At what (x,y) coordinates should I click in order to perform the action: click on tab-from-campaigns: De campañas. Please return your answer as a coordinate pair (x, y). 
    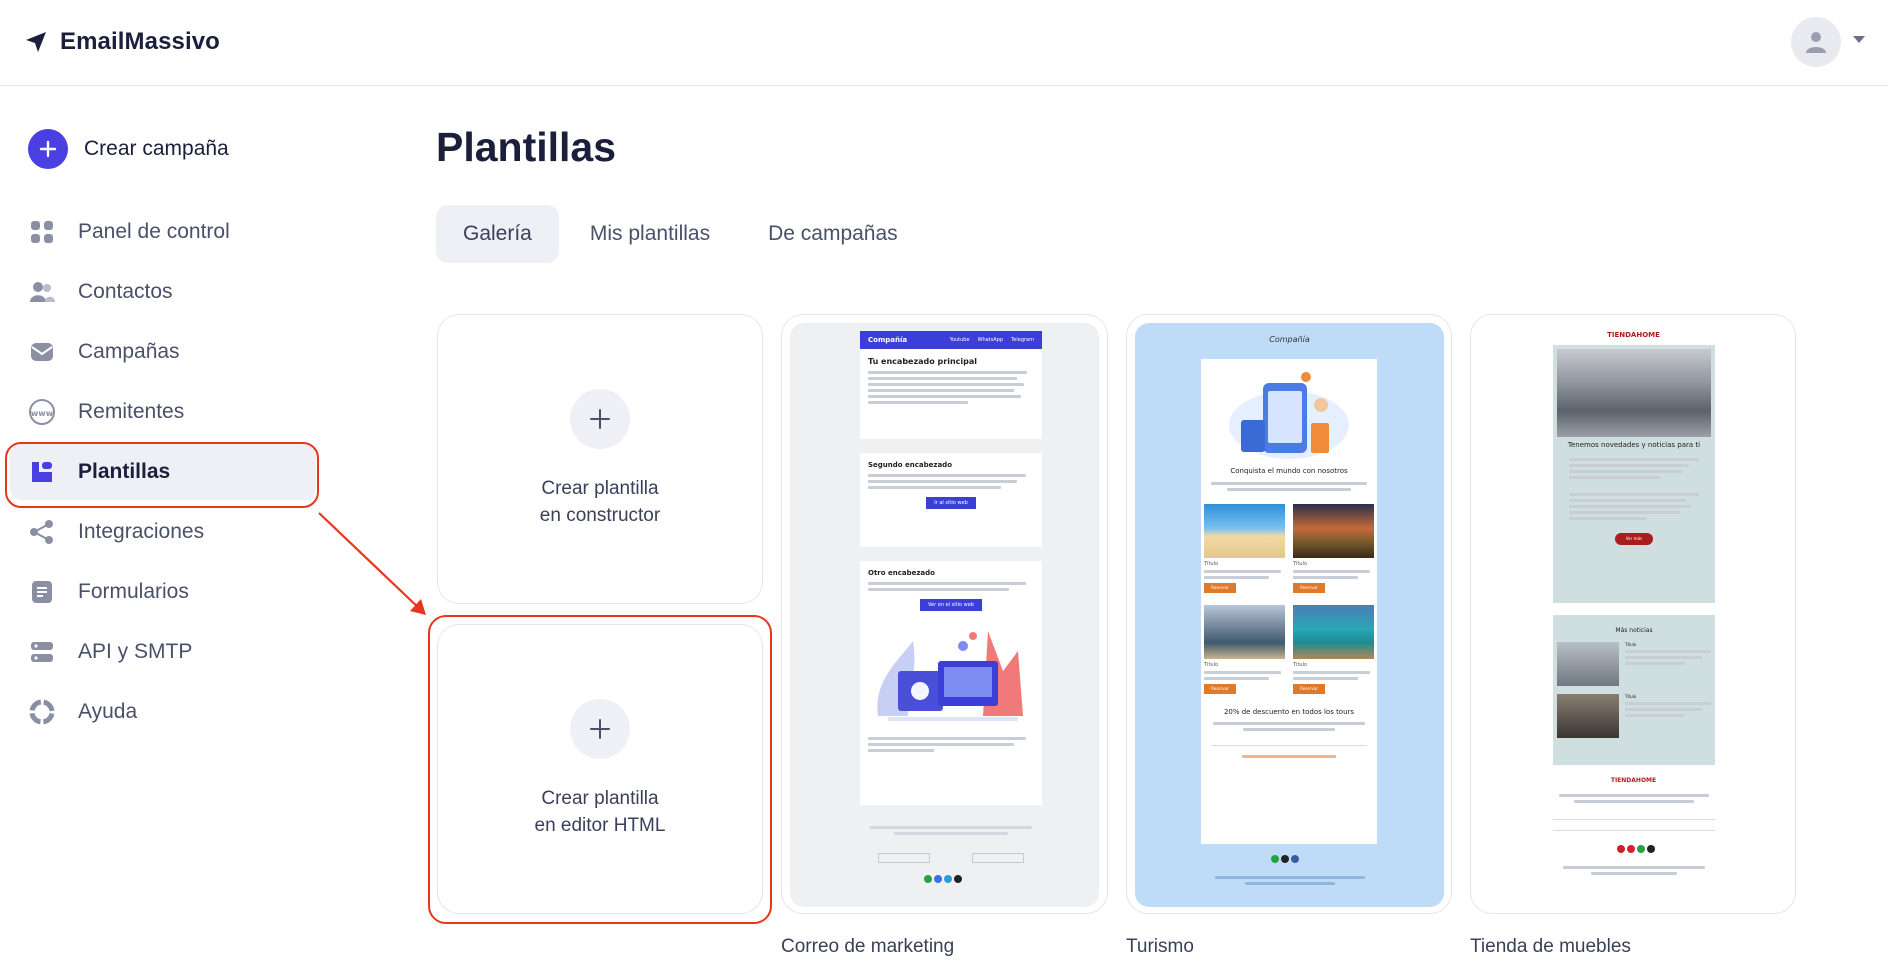
    Looking at the image, I should click on (833, 234).